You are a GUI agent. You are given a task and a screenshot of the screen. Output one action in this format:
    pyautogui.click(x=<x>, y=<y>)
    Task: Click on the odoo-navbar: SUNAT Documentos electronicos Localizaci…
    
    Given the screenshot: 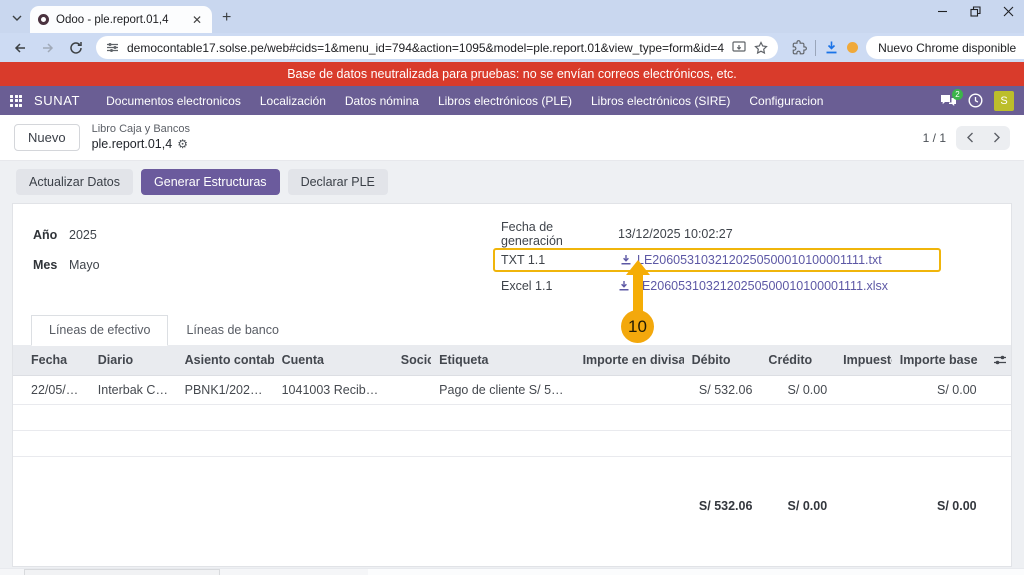 What is the action you would take?
    pyautogui.click(x=512, y=100)
    